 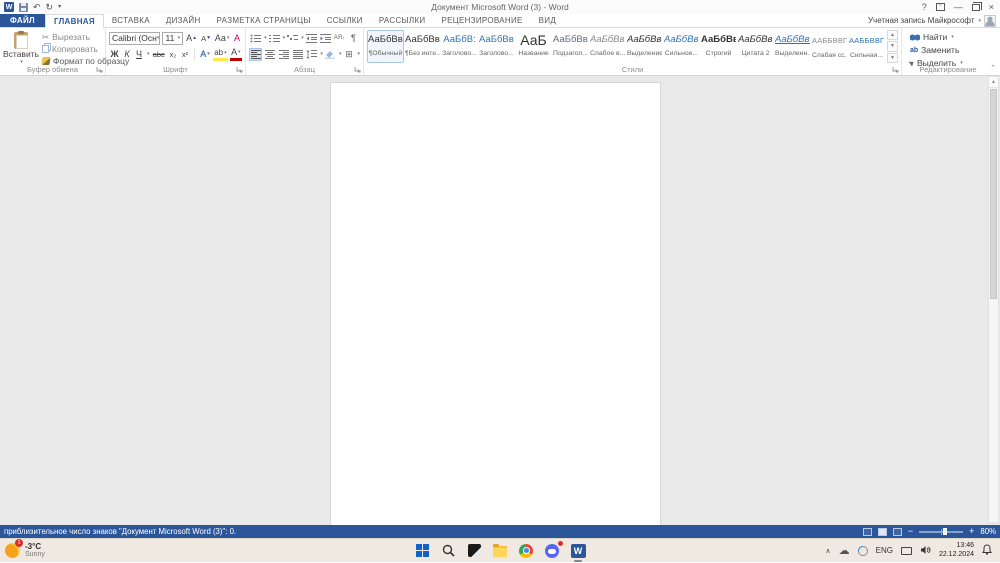 What do you see at coordinates (895, 69) in the screenshot?
I see `styles-dialog-launcher-icon` at bounding box center [895, 69].